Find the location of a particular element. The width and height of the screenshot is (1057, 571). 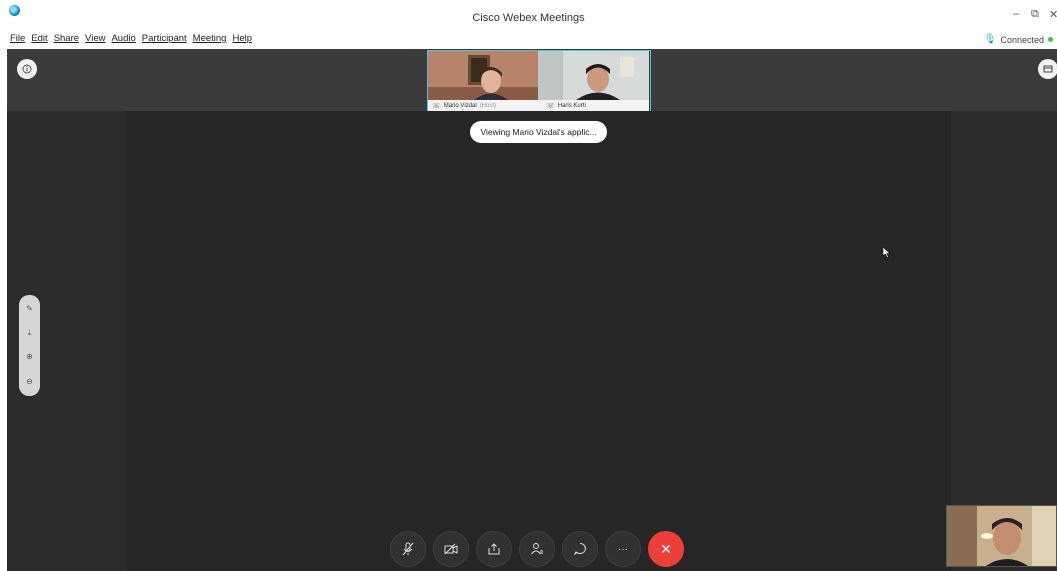

microphone-muted-icon is located at coordinates (408, 549).